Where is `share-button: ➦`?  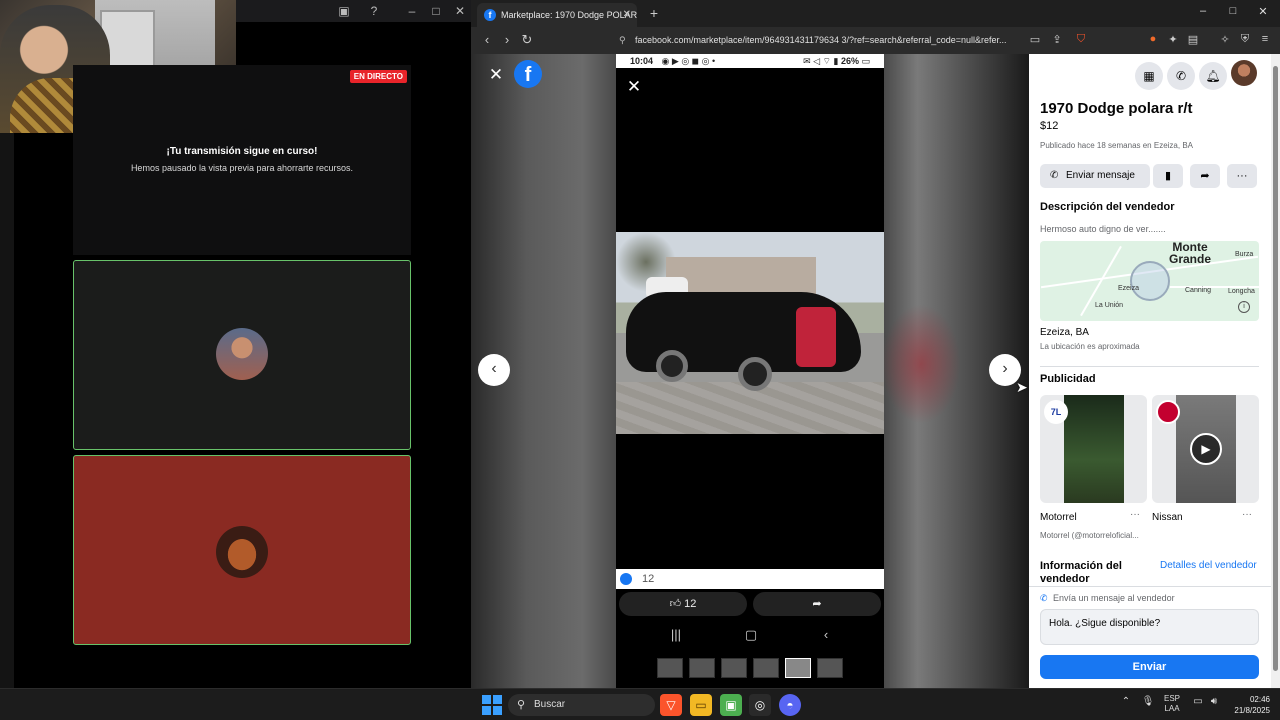
share-button: ➦ is located at coordinates (1205, 176).